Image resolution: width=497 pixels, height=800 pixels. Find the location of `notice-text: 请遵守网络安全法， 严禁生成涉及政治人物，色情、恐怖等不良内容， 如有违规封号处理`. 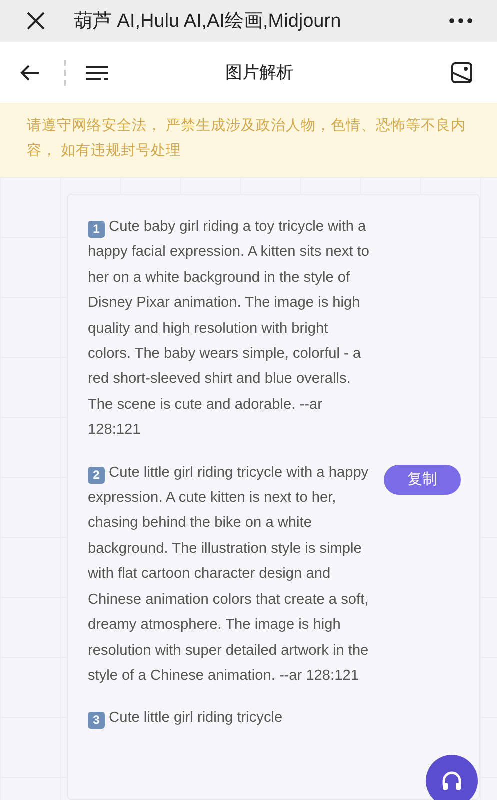

notice-text: 请遵守网络安全法， 严禁生成涉及政治人物，色情、恐怖等不良内容， 如有违规封号处理 is located at coordinates (246, 138).